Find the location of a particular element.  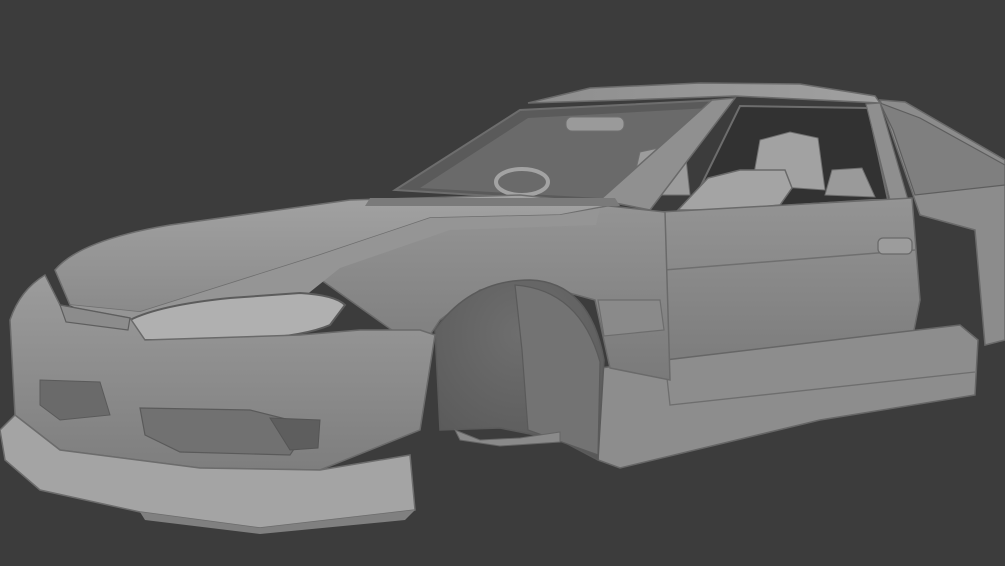

cowl is located at coordinates (492, 202).